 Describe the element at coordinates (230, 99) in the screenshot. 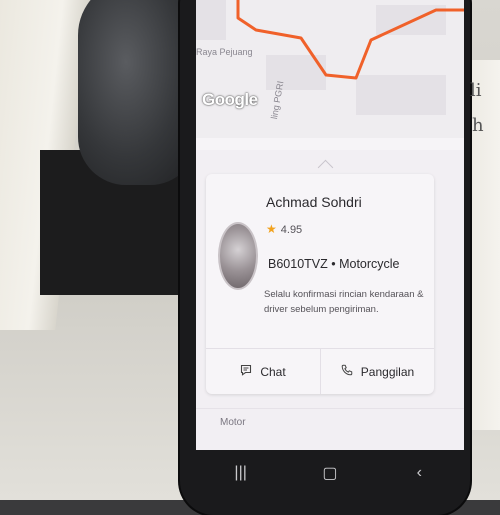

I see `google-logo: Google` at that location.